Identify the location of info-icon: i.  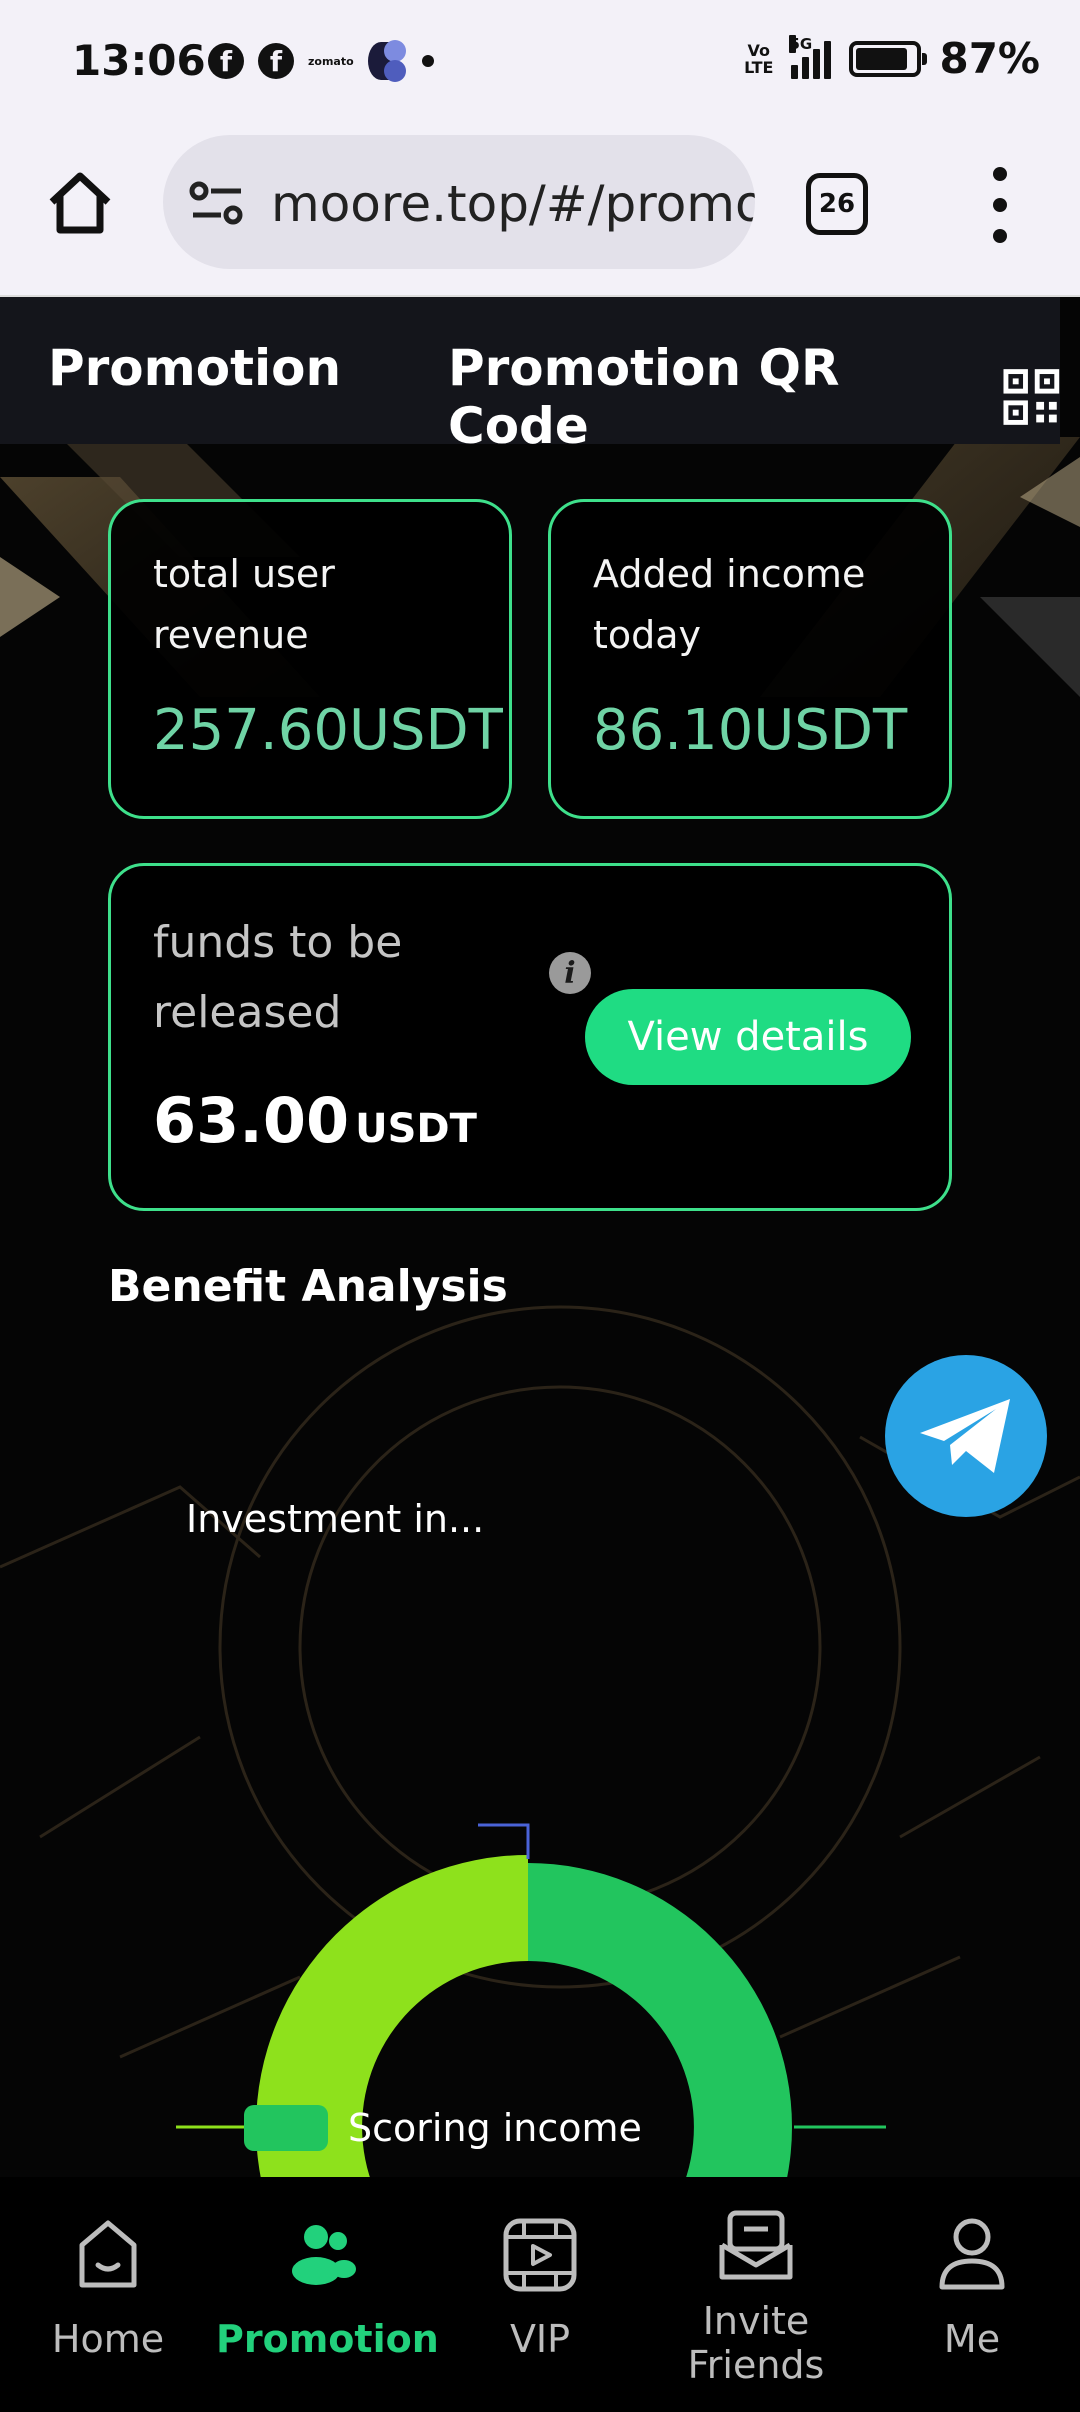
(570, 973).